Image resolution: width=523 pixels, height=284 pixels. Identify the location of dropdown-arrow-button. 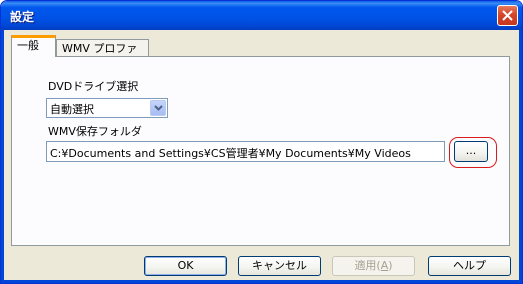
(158, 108).